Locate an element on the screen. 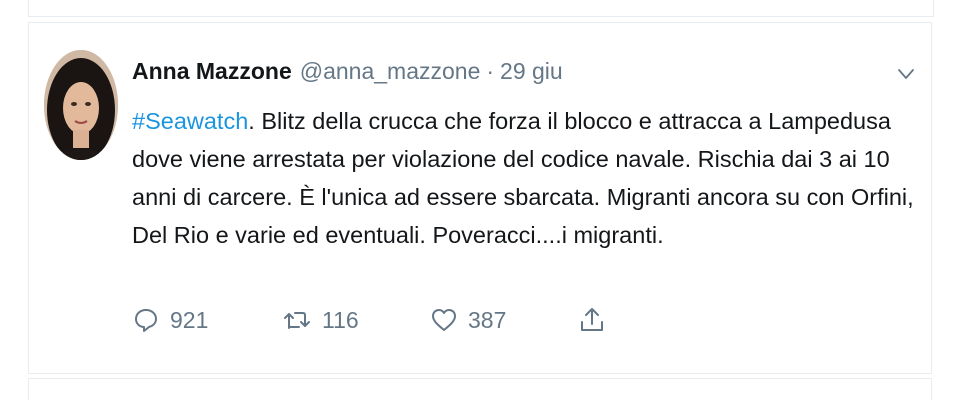 This screenshot has width=960, height=400. author-name: Anna Mazzone is located at coordinates (212, 71).